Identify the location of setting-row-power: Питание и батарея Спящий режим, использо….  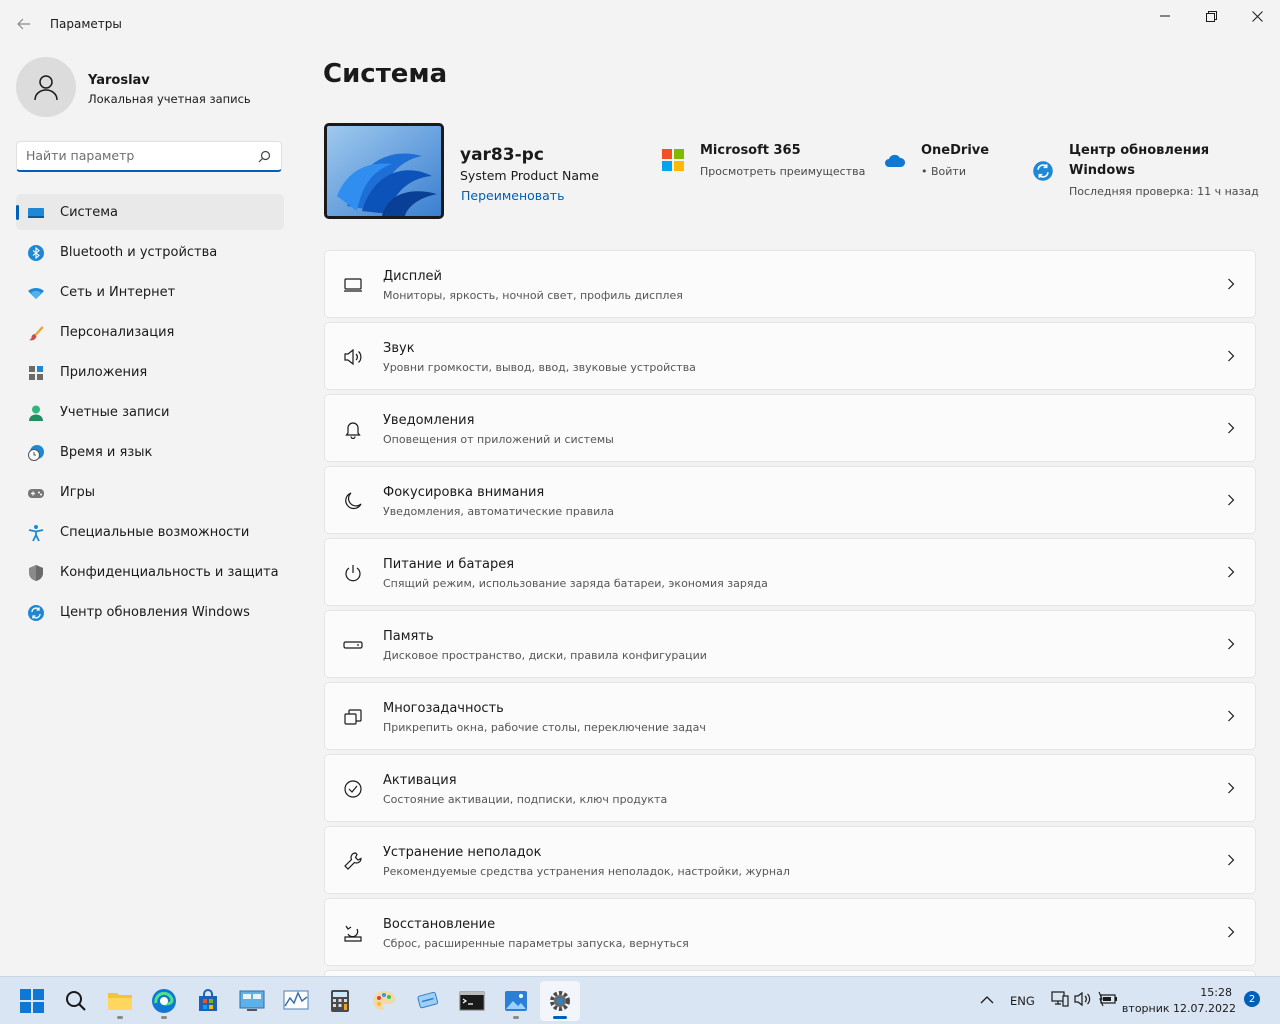
(790, 572).